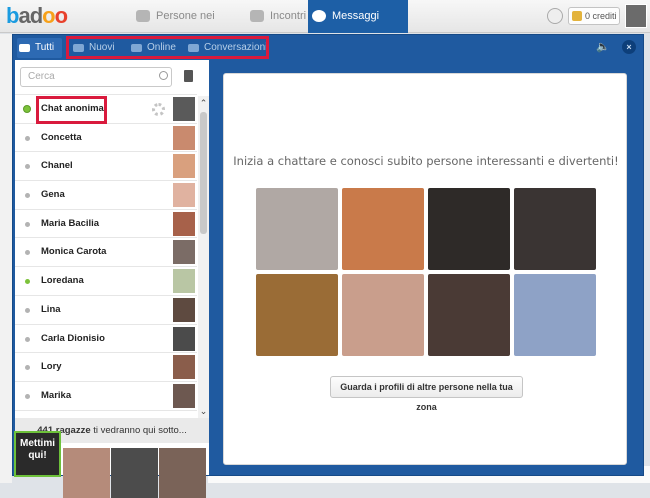 This screenshot has width=650, height=498. I want to click on contact-row: Chanel, so click(106, 167).